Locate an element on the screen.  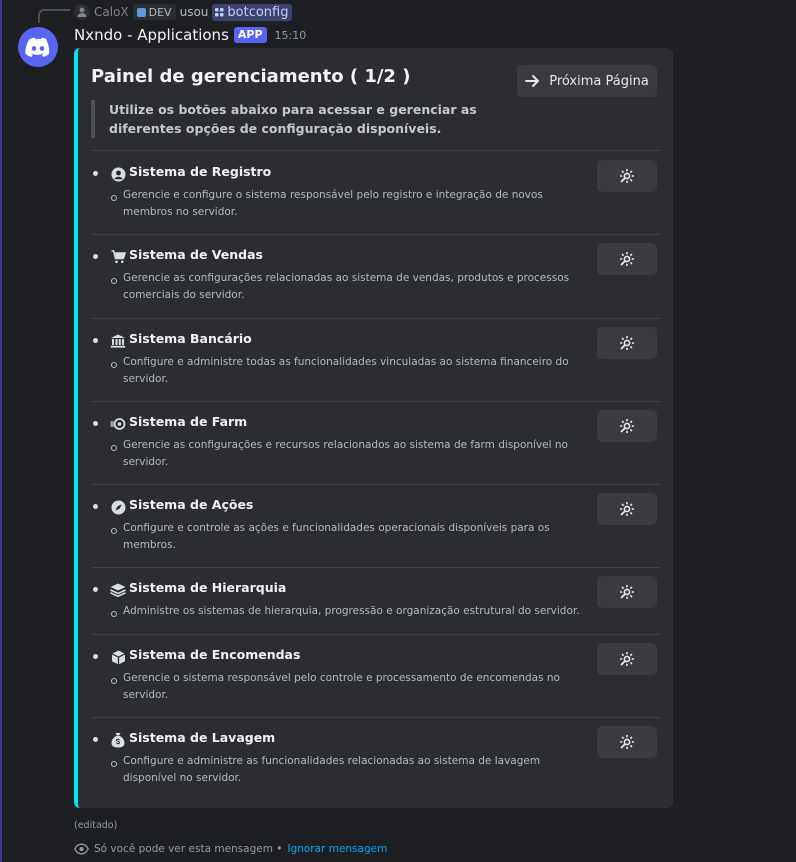
reply-connector-line is located at coordinates (54, 16).